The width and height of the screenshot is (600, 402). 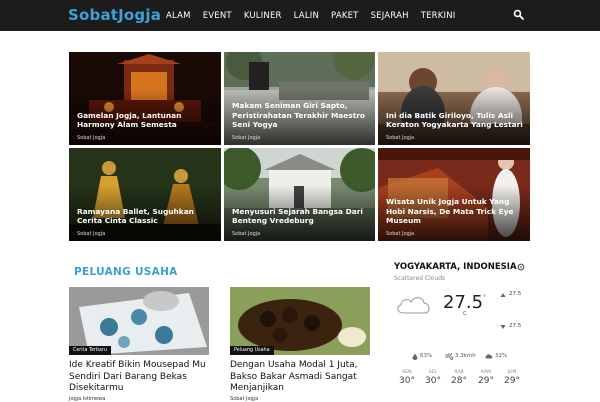 I want to click on mousepad-photo, so click(x=139, y=321).